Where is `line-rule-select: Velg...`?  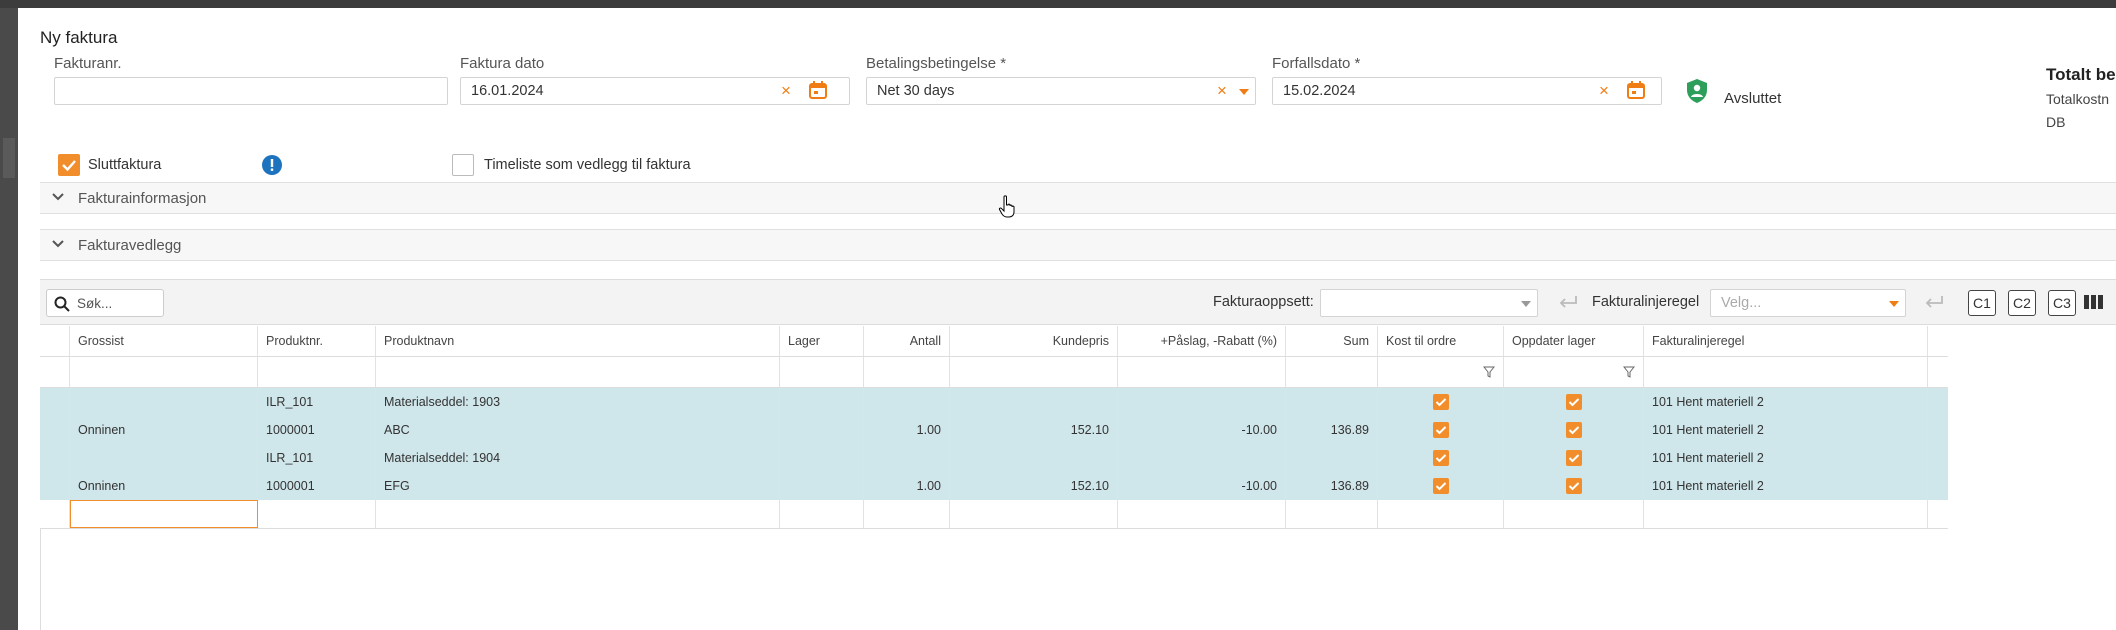
line-rule-select: Velg... is located at coordinates (1808, 303).